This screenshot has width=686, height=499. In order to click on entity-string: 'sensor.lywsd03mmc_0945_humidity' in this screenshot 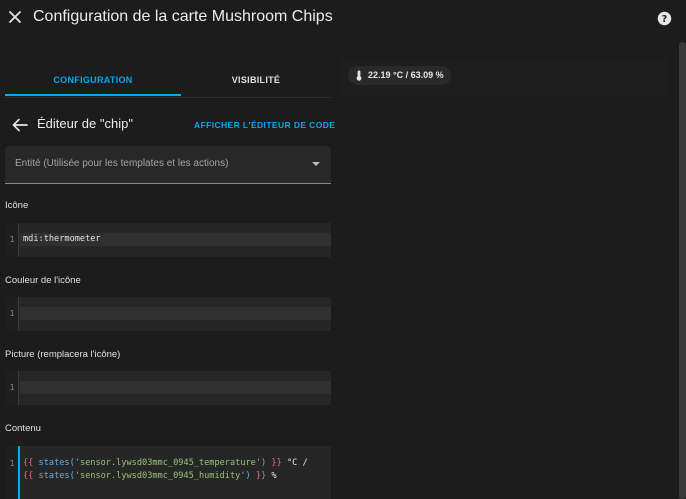, I will do `click(160, 476)`.